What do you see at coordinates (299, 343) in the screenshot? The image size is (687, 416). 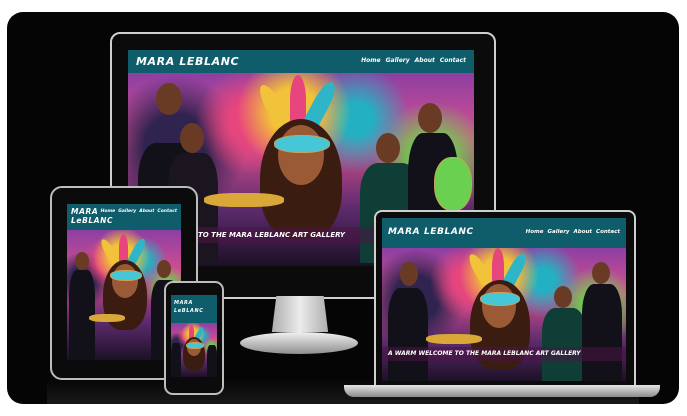 I see `monitor-stand-base` at bounding box center [299, 343].